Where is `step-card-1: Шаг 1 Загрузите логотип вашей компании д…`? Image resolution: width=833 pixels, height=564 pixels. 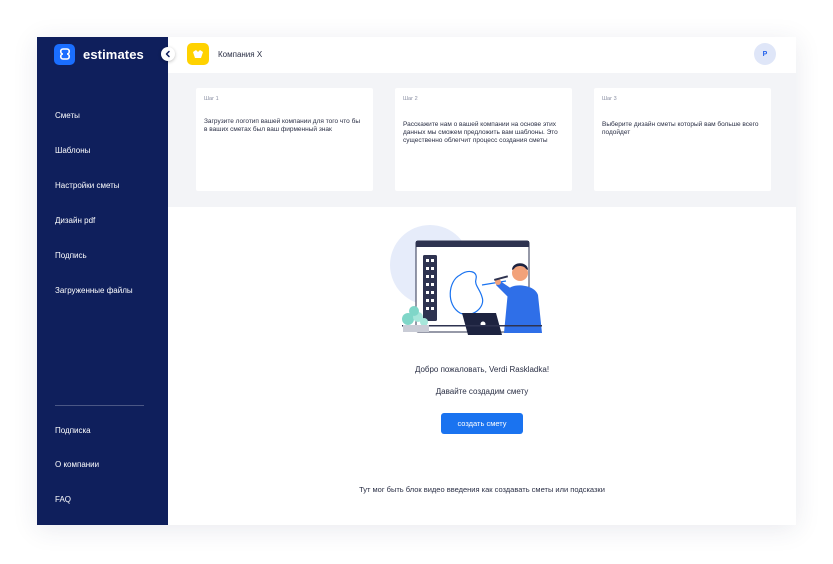
step-card-1: Шаг 1 Загрузите логотип вашей компании д… is located at coordinates (284, 139).